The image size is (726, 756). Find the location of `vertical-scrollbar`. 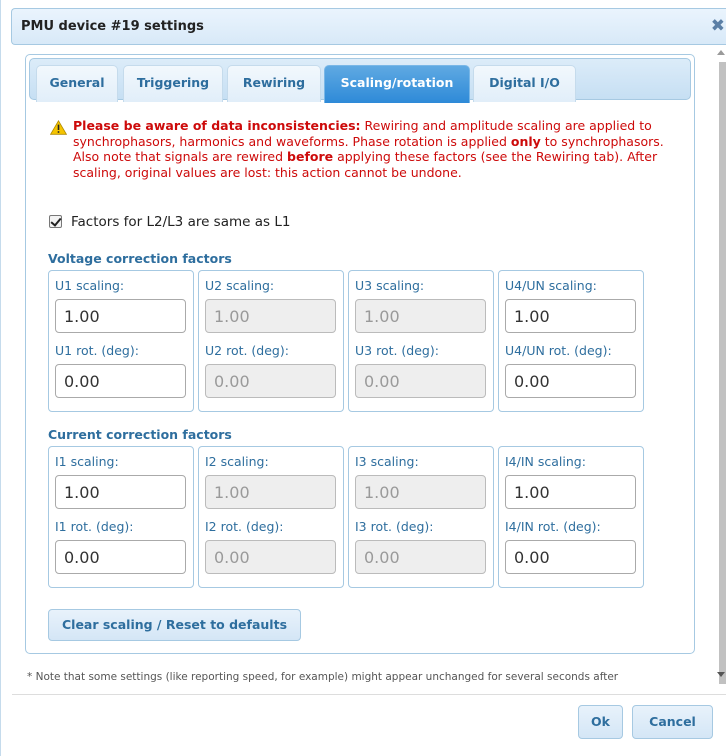

vertical-scrollbar is located at coordinates (720, 366).